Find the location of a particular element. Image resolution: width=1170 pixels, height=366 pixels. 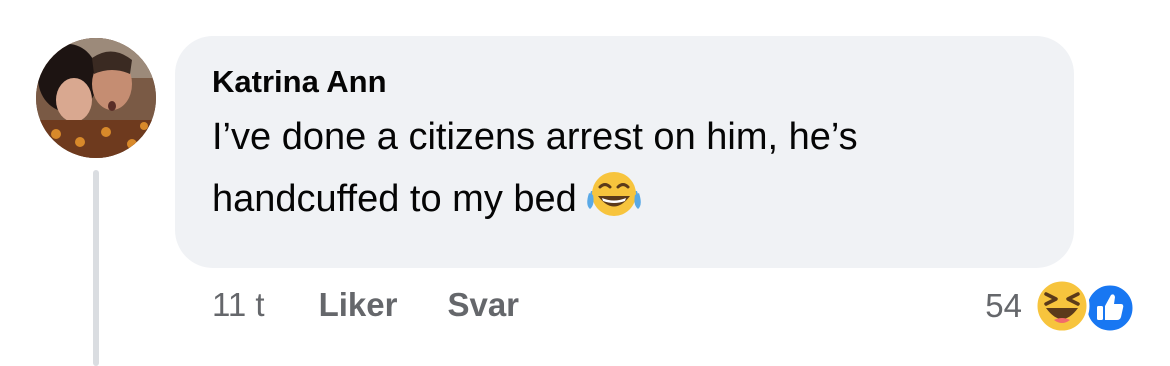

avatar is located at coordinates (96, 98).